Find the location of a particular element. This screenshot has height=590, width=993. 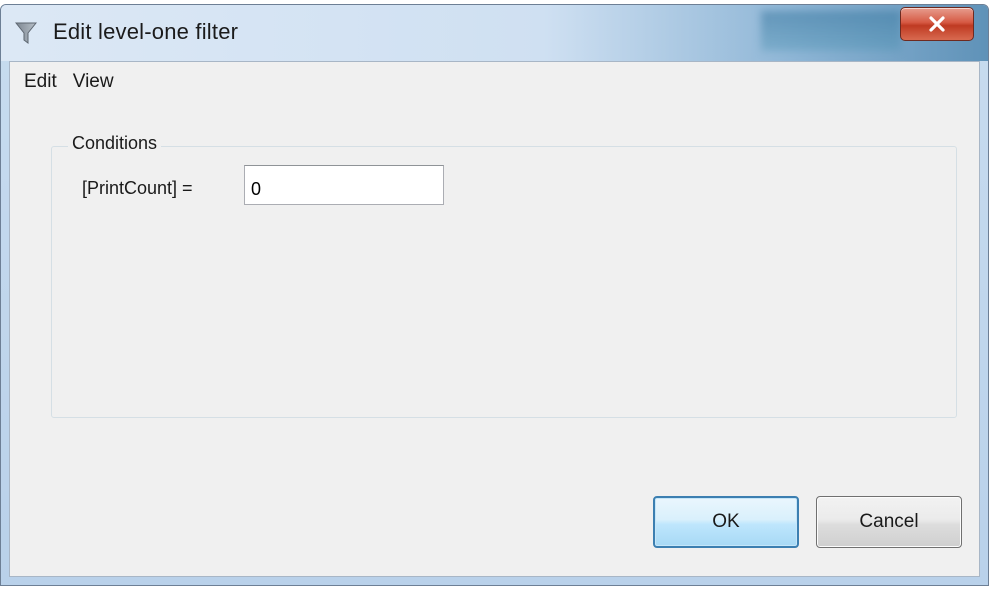

menu-view: View is located at coordinates (93, 82).